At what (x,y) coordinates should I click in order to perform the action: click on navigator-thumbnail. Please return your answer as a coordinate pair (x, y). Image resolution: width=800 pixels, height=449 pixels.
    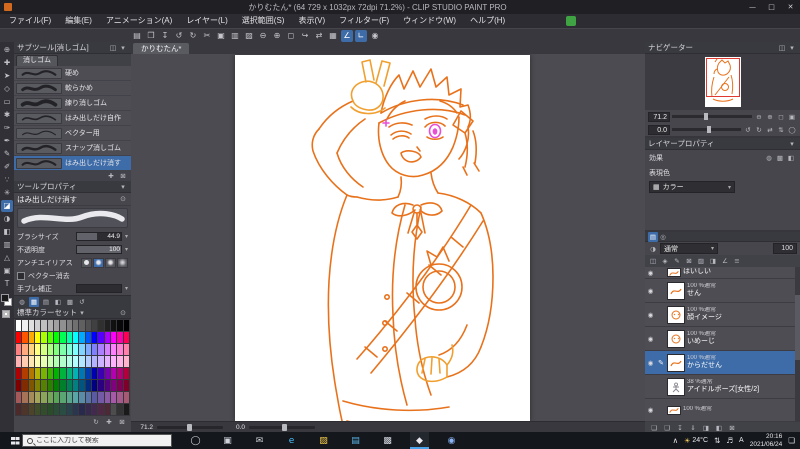
    Looking at the image, I should click on (722, 82).